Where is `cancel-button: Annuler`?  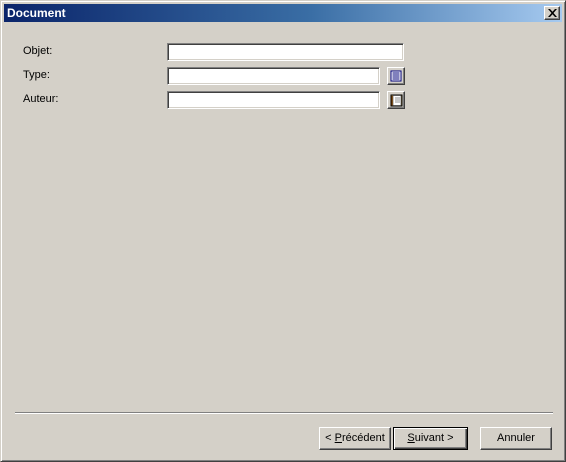
cancel-button: Annuler is located at coordinates (516, 438).